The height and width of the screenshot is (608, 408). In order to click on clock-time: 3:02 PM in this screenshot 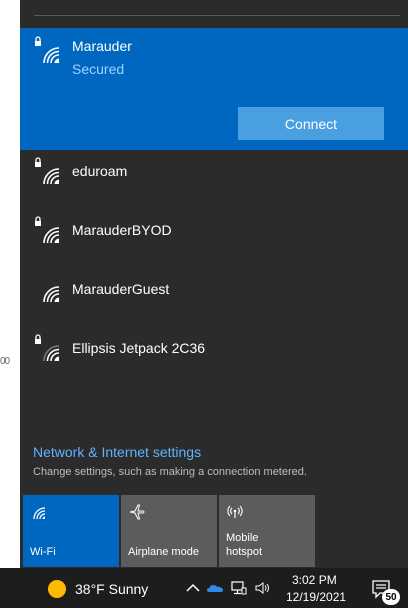, I will do `click(314, 580)`.